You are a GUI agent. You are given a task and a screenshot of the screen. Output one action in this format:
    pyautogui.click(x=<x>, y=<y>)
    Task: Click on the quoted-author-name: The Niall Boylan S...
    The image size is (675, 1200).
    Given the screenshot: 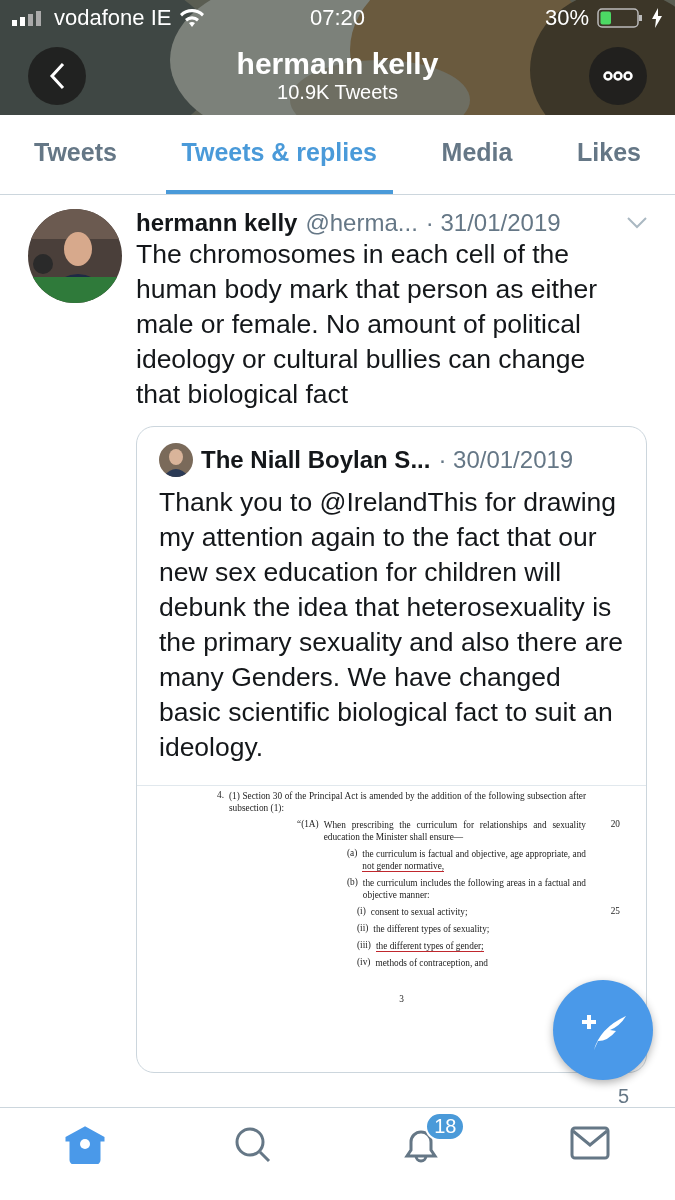 What is the action you would take?
    pyautogui.click(x=316, y=460)
    